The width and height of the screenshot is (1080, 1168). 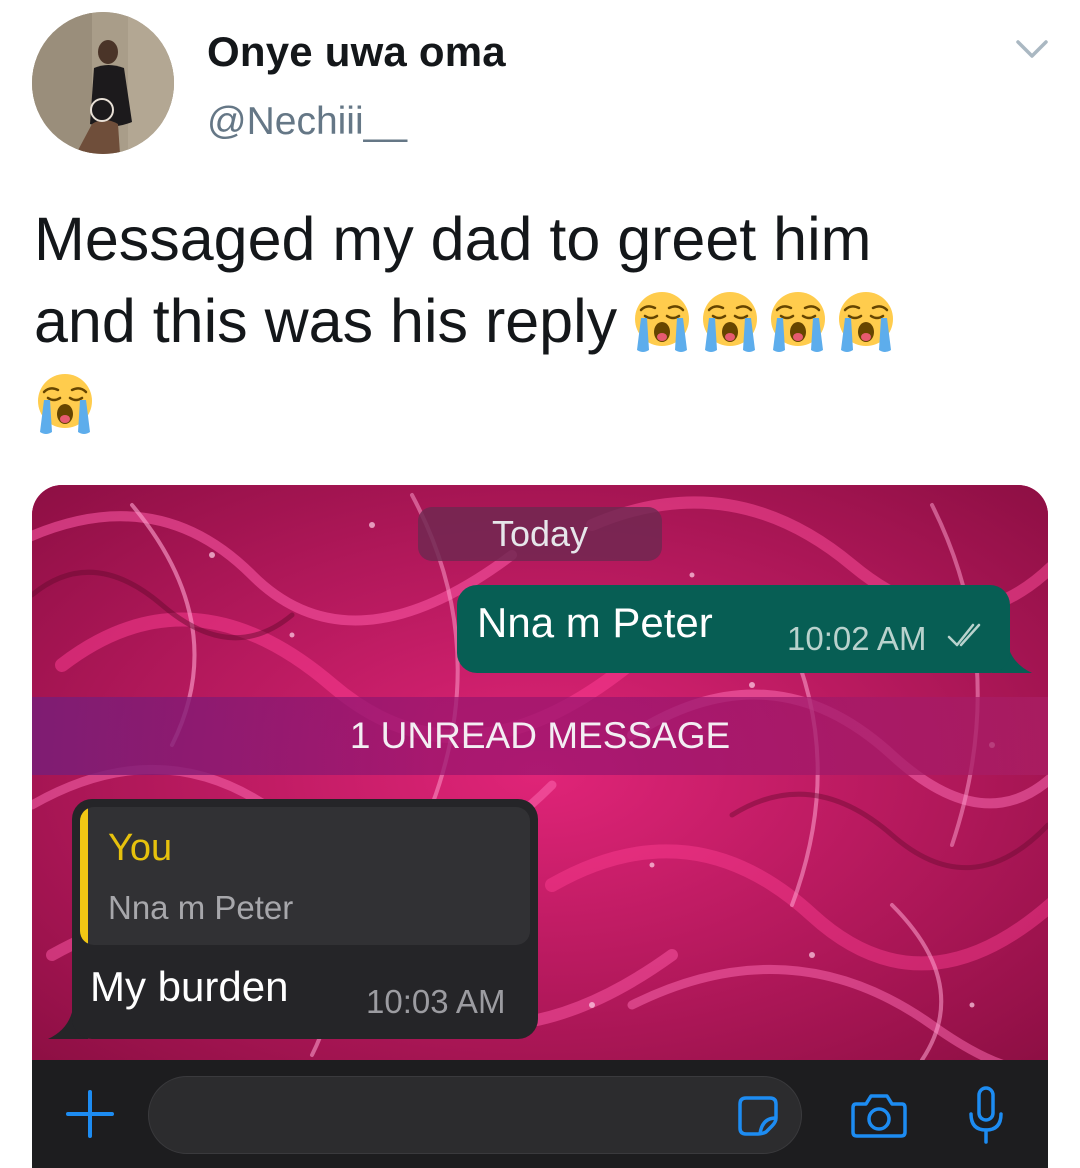 What do you see at coordinates (595, 622) in the screenshot?
I see `outgoing-message-text: Nna m Peter` at bounding box center [595, 622].